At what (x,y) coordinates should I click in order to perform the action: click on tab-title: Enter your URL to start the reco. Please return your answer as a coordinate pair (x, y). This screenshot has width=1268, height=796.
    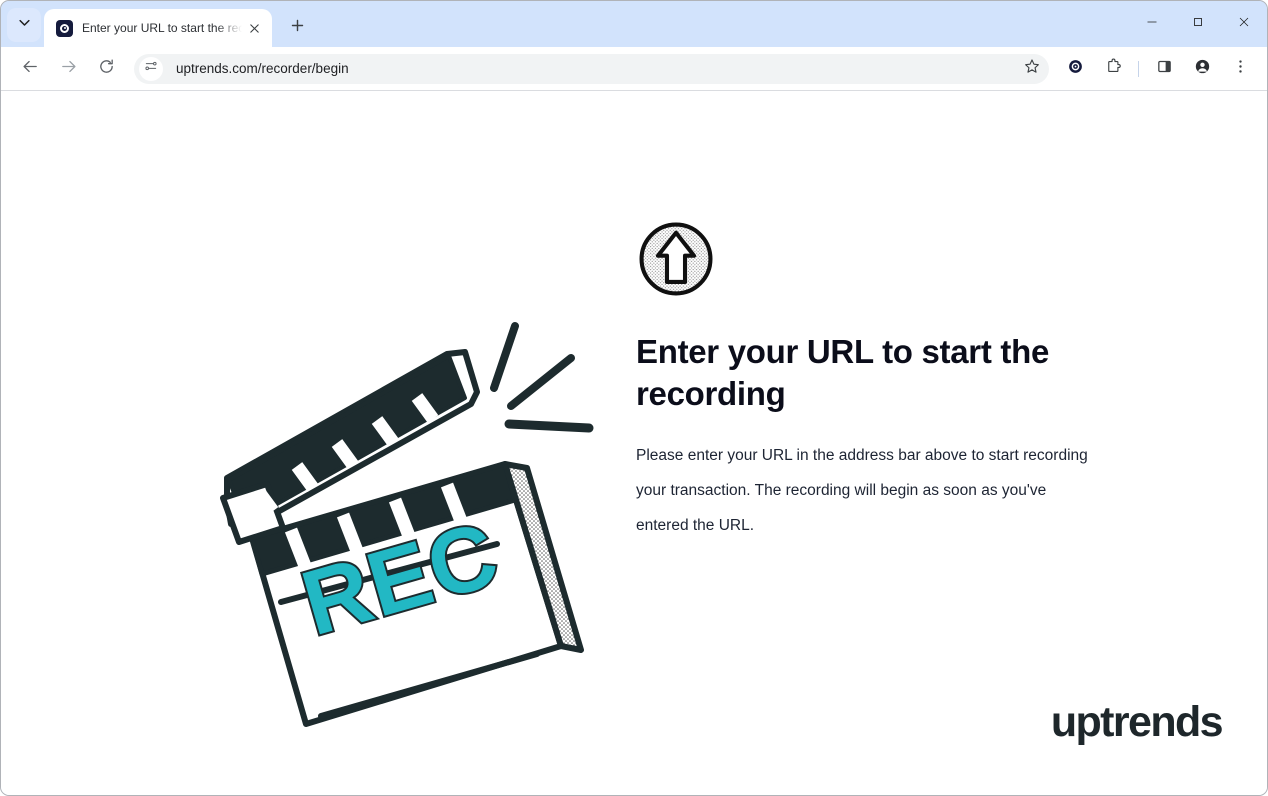
    Looking at the image, I should click on (162, 28).